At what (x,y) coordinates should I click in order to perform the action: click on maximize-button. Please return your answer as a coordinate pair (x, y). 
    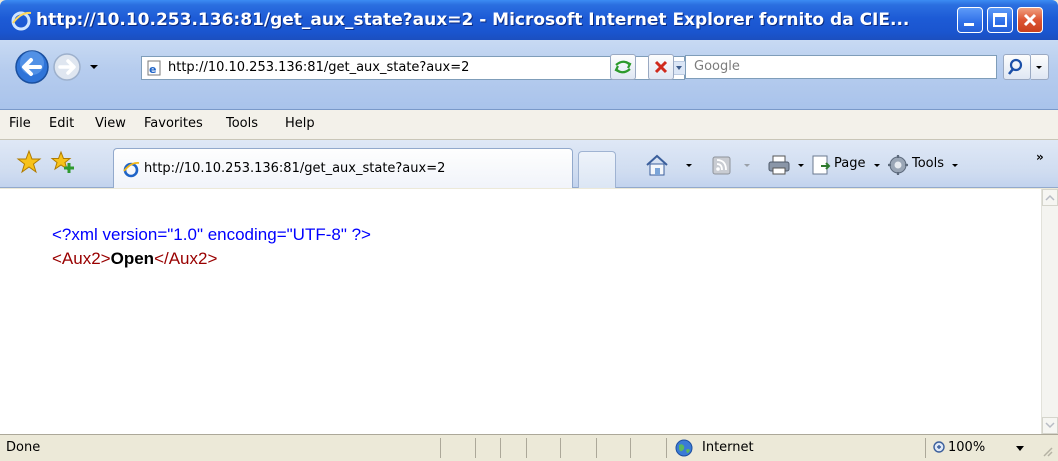
    Looking at the image, I should click on (1000, 20).